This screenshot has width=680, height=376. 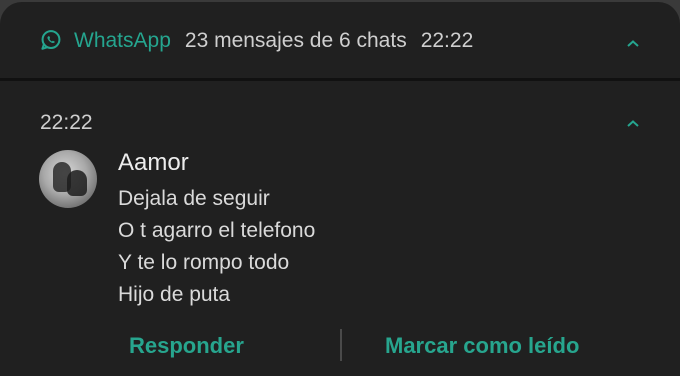 What do you see at coordinates (633, 44) in the screenshot?
I see `chevron-up-icon` at bounding box center [633, 44].